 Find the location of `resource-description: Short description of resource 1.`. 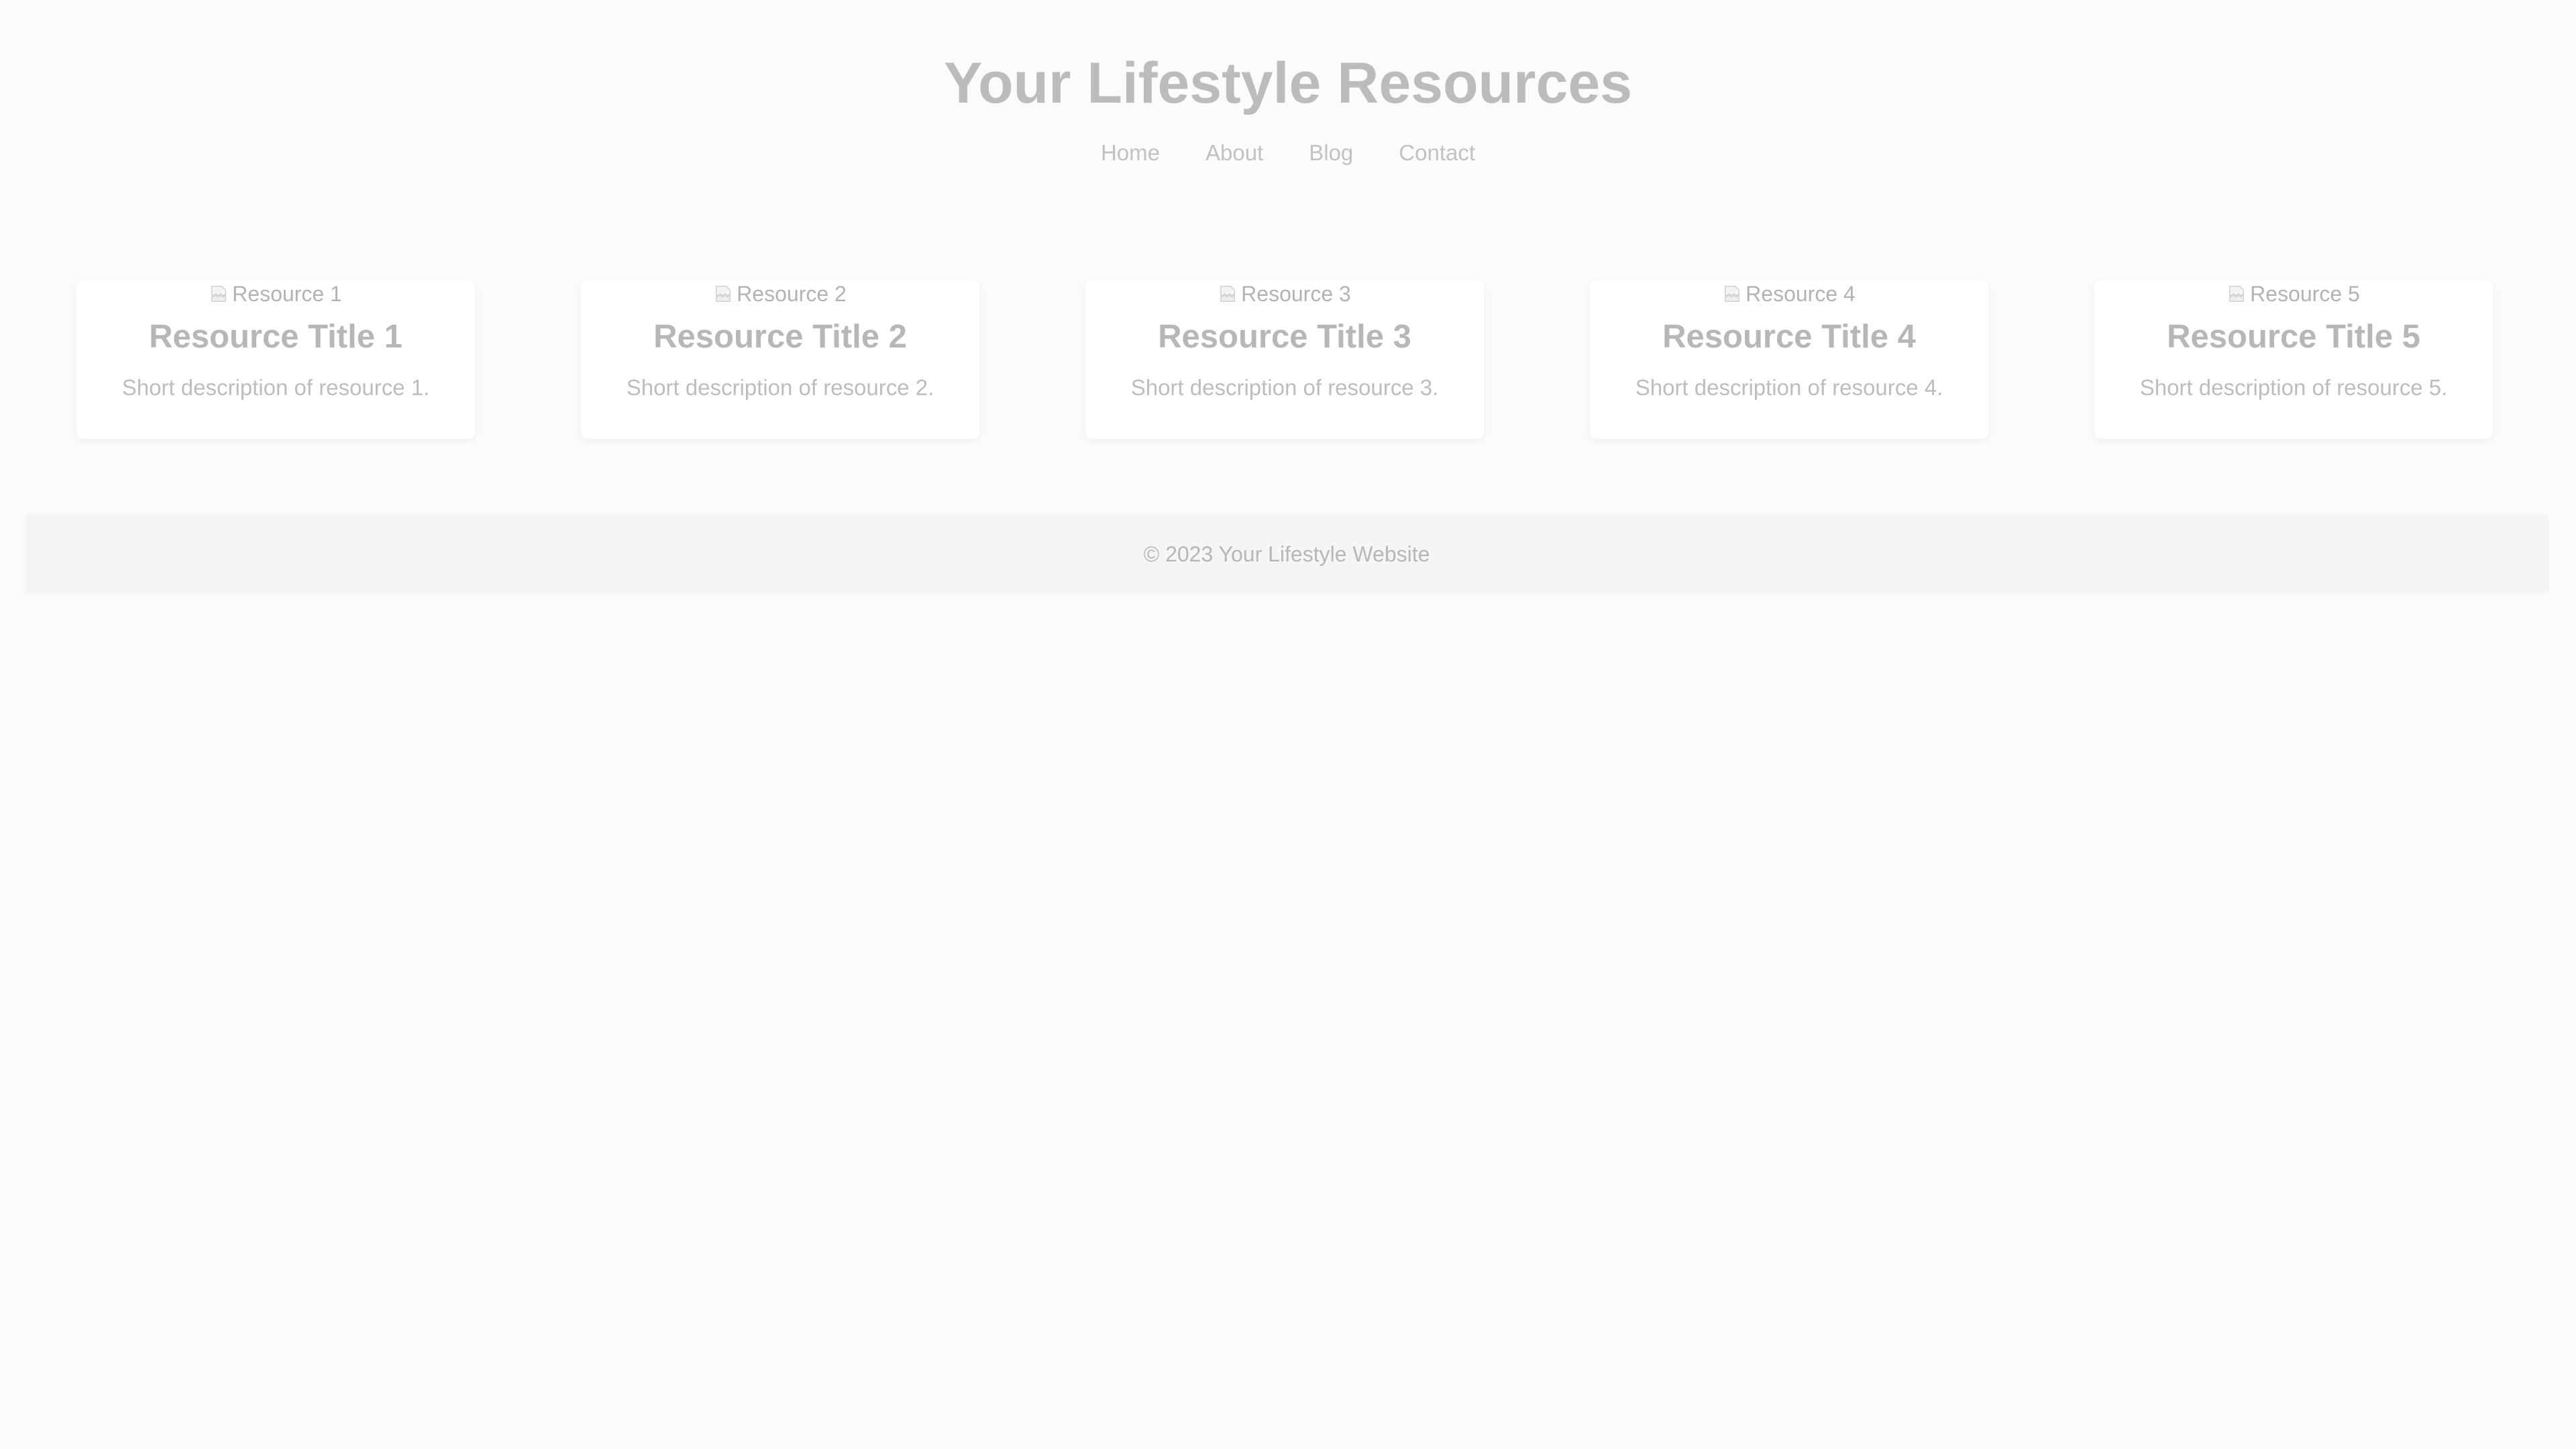

resource-description: Short description of resource 1. is located at coordinates (275, 387).